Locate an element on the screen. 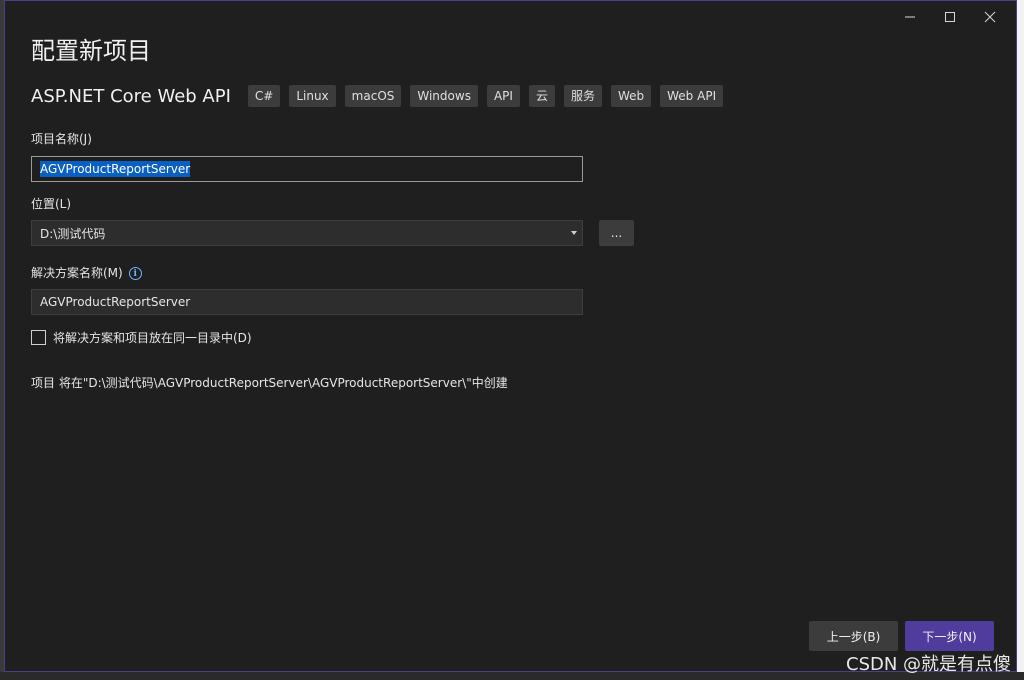  project-name-label: 项目名称(J) is located at coordinates (61, 139).